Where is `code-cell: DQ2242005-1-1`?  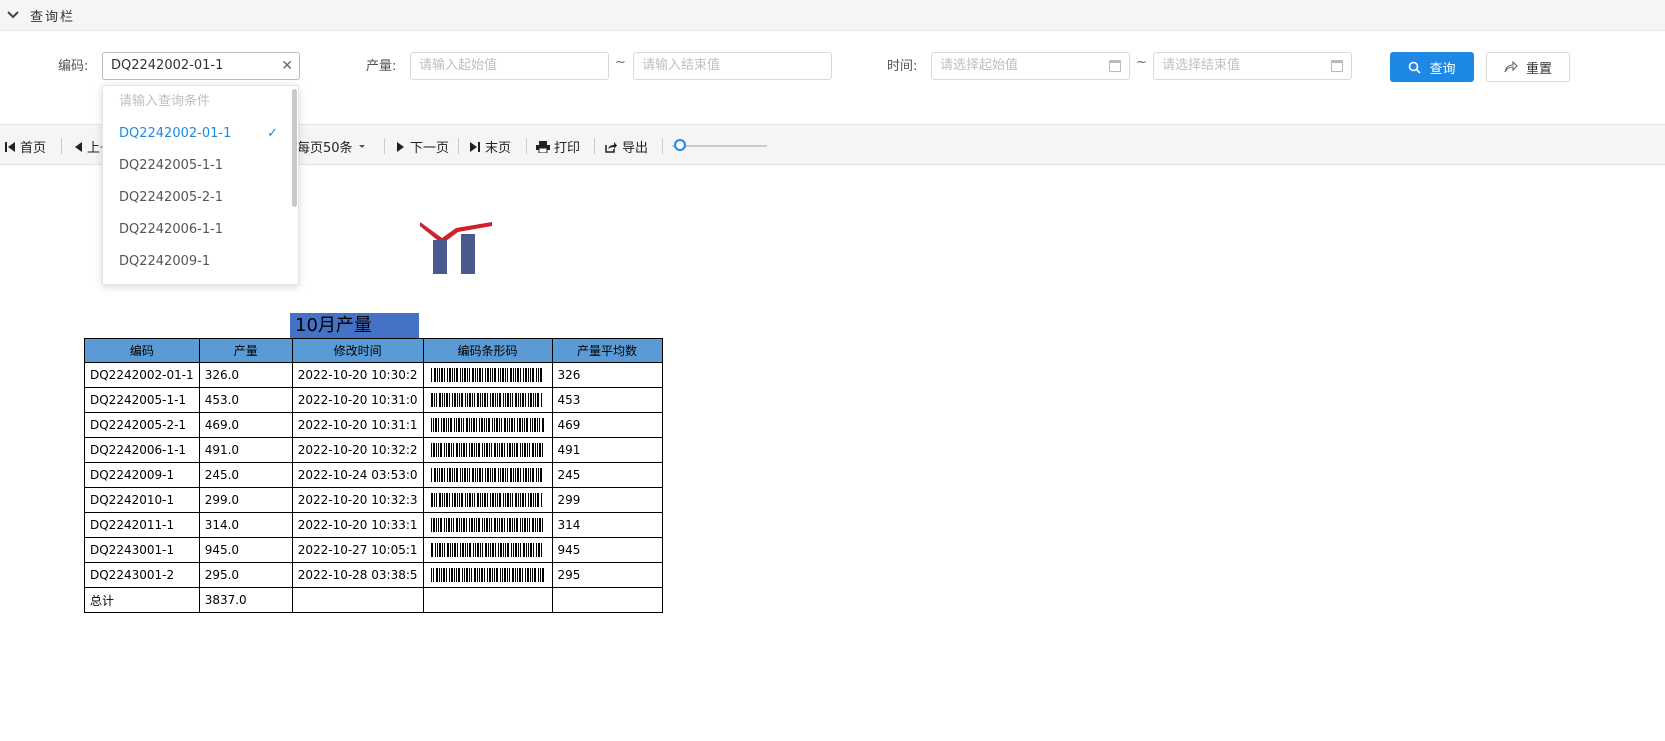
code-cell: DQ2242005-1-1 is located at coordinates (142, 400).